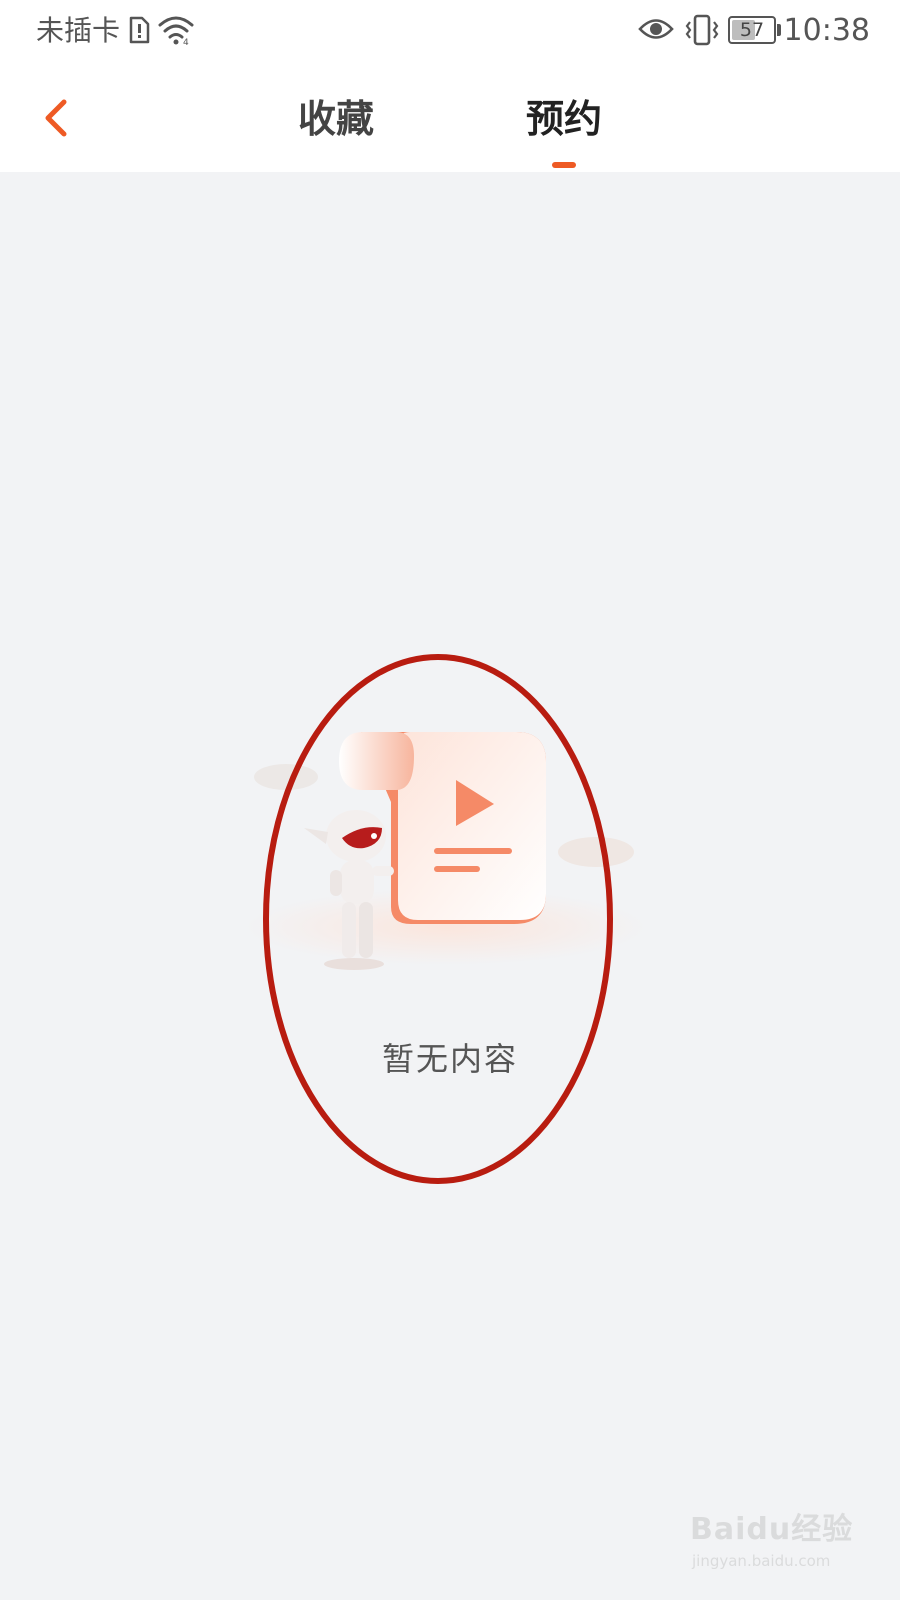  I want to click on battery-icon: 57, so click(754, 30).